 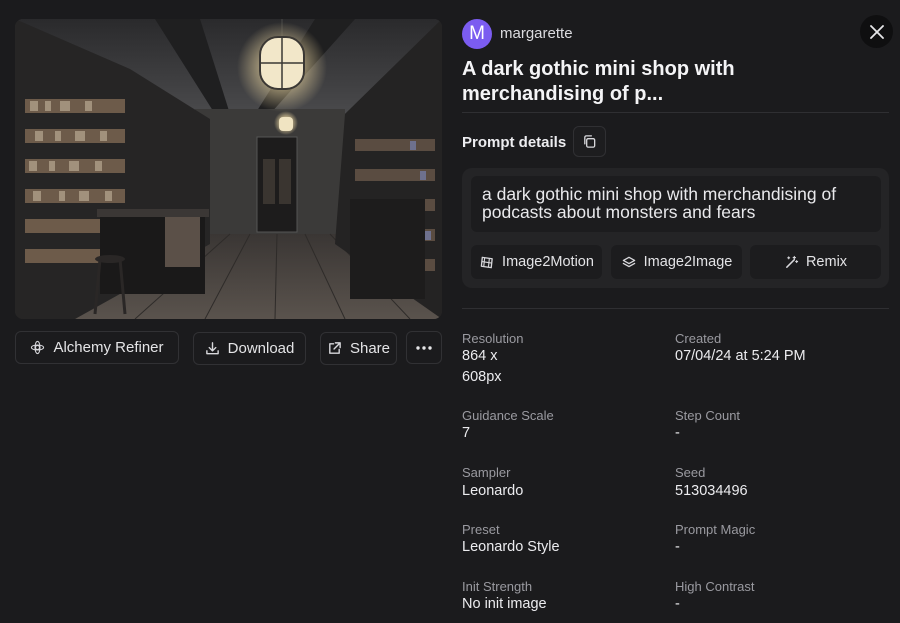 What do you see at coordinates (212, 348) in the screenshot?
I see `download-icon` at bounding box center [212, 348].